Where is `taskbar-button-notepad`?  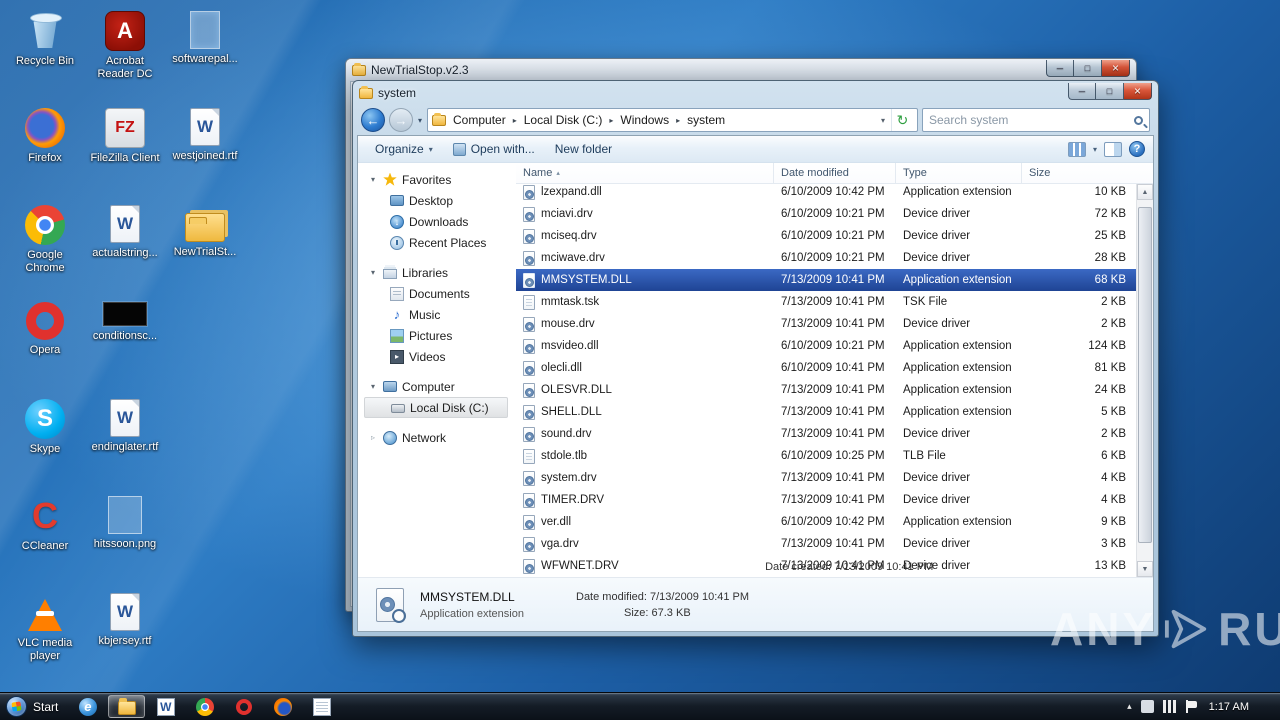
taskbar-button-notepad is located at coordinates (321, 706).